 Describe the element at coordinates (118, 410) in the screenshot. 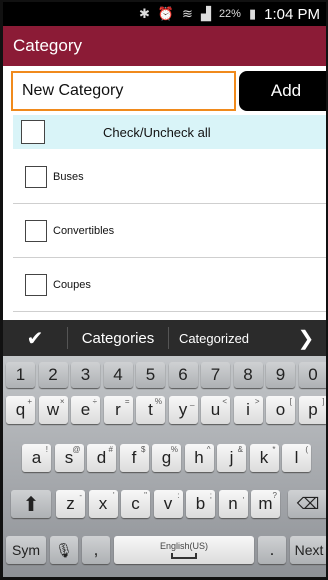

I see `key-r: r =` at that location.